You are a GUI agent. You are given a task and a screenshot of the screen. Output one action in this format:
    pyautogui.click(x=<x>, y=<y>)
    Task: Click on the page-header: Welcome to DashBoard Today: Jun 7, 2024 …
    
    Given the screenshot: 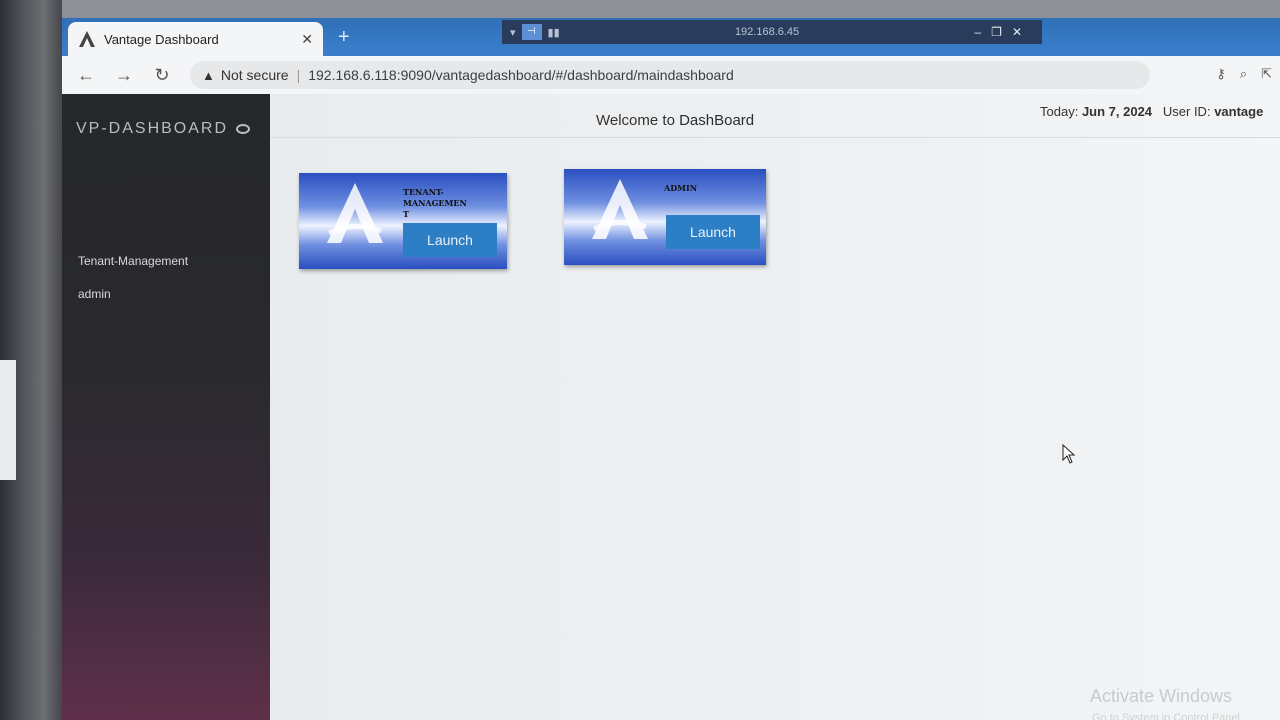 What is the action you would take?
    pyautogui.click(x=775, y=116)
    